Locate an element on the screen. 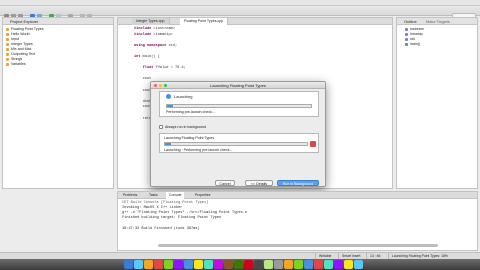 The image size is (480, 270). task-progress-bar is located at coordinates (236, 144).